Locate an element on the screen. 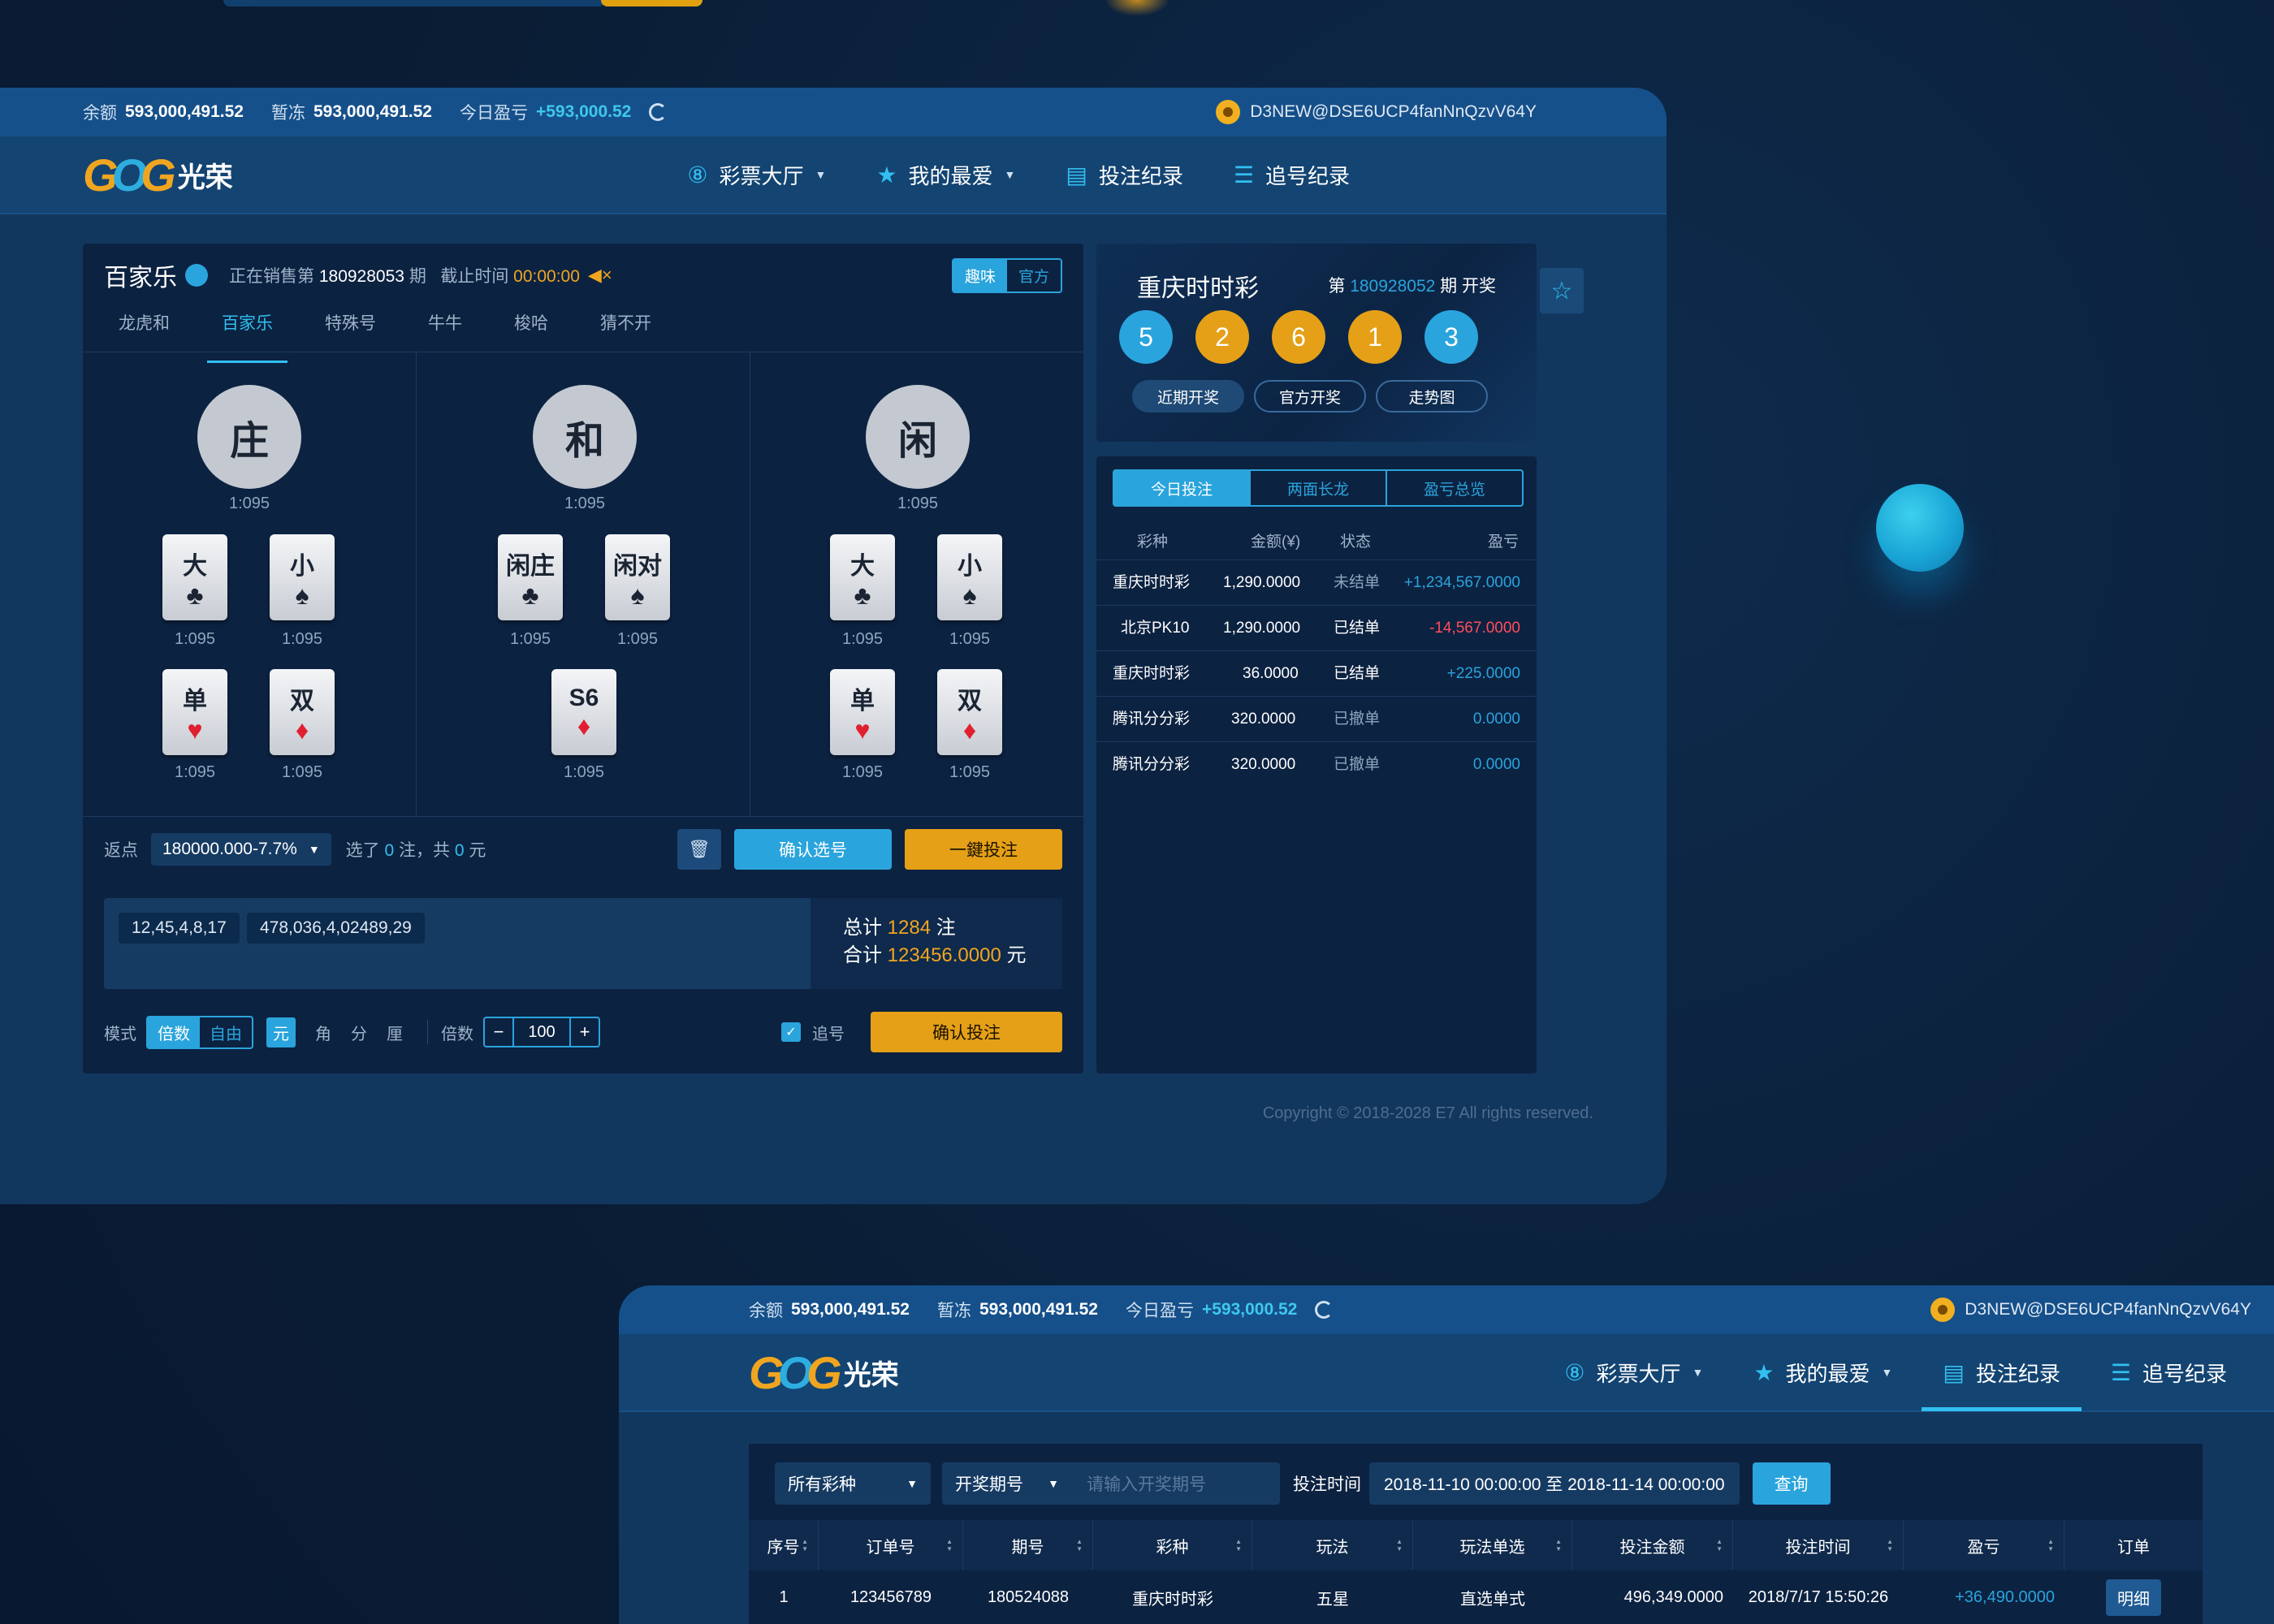 The width and height of the screenshot is (2274, 1624). number-chip: 12,45,4,8,17 is located at coordinates (180, 929).